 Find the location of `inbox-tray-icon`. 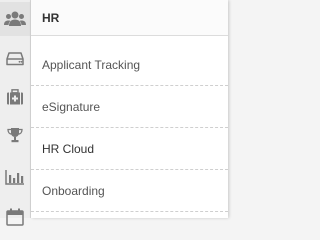

inbox-tray-icon is located at coordinates (15, 59).